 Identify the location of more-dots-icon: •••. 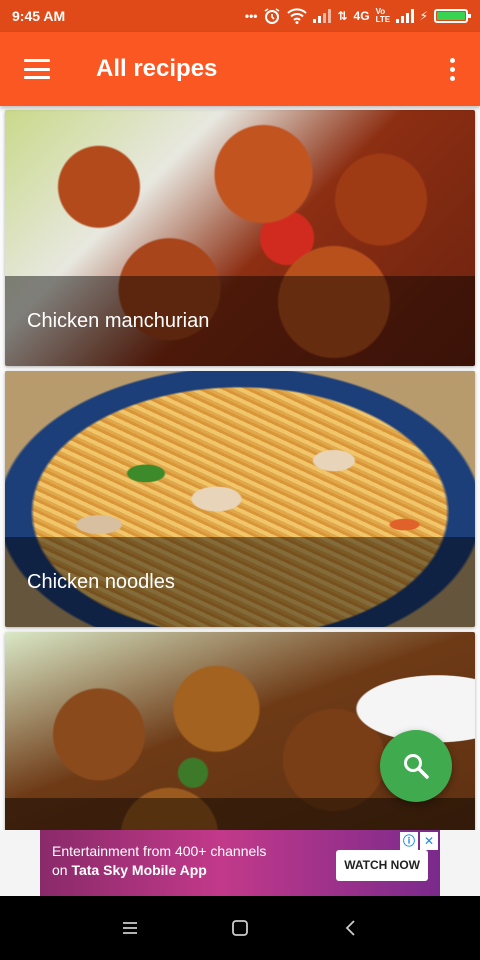
(251, 16).